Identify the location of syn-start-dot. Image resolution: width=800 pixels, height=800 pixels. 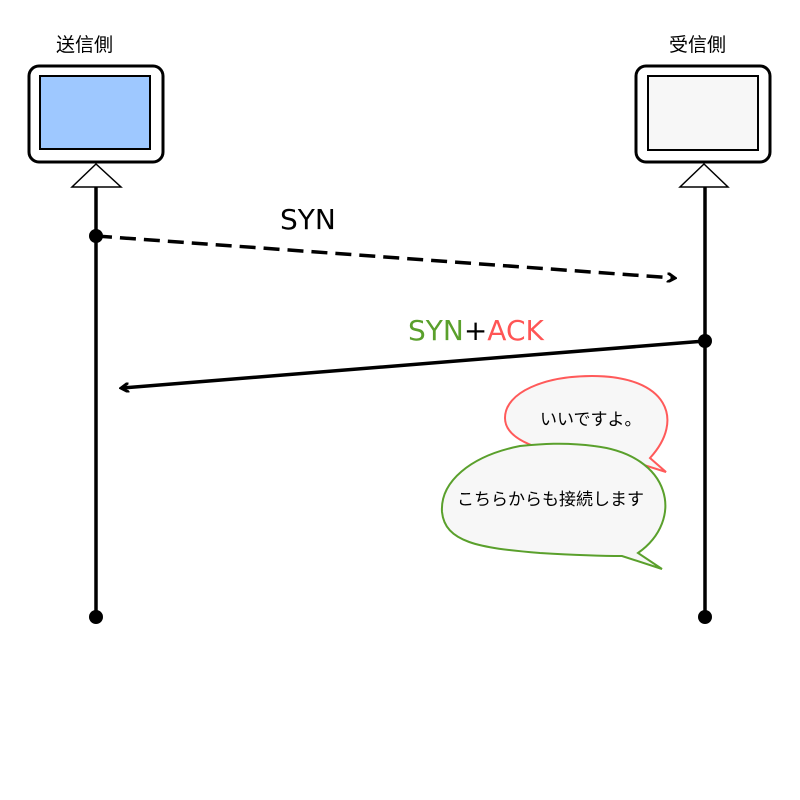
(96, 236).